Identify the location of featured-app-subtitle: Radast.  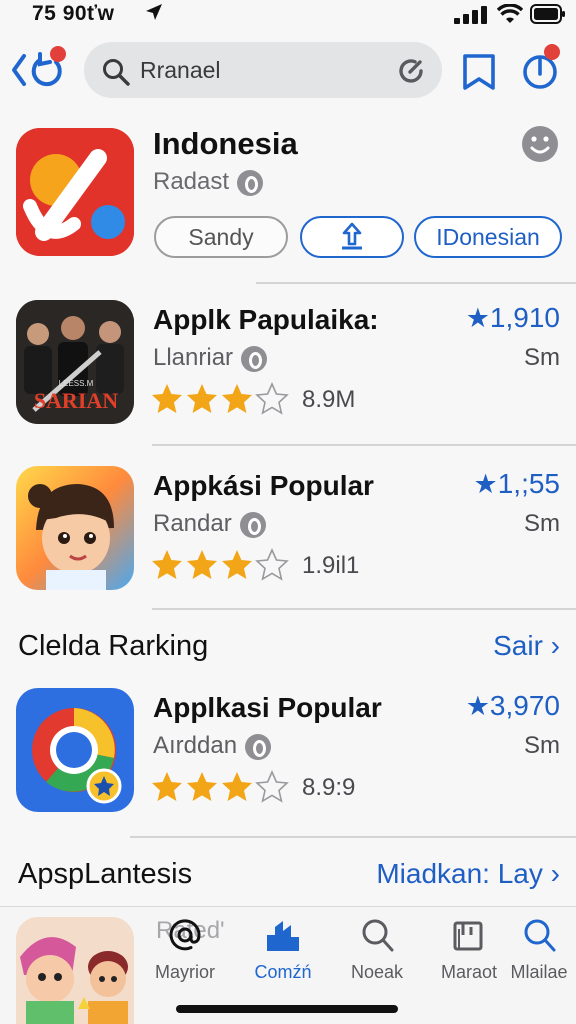
(208, 182).